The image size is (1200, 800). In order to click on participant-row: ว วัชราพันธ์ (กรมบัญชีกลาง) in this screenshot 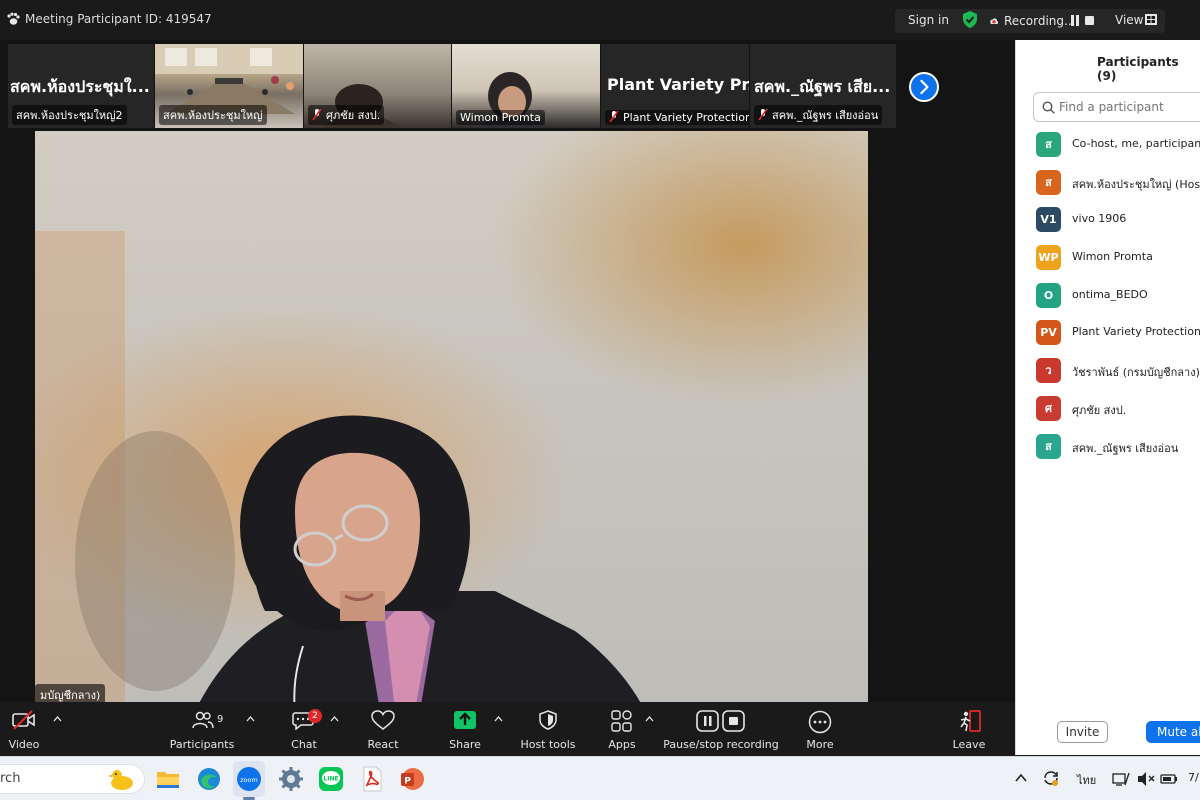, I will do `click(1108, 370)`.